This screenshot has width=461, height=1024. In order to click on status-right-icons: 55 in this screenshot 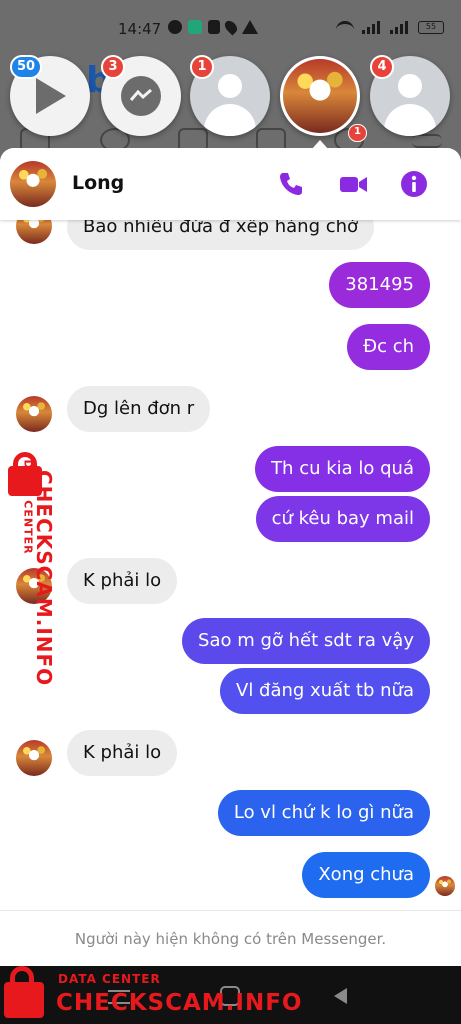, I will do `click(390, 27)`.